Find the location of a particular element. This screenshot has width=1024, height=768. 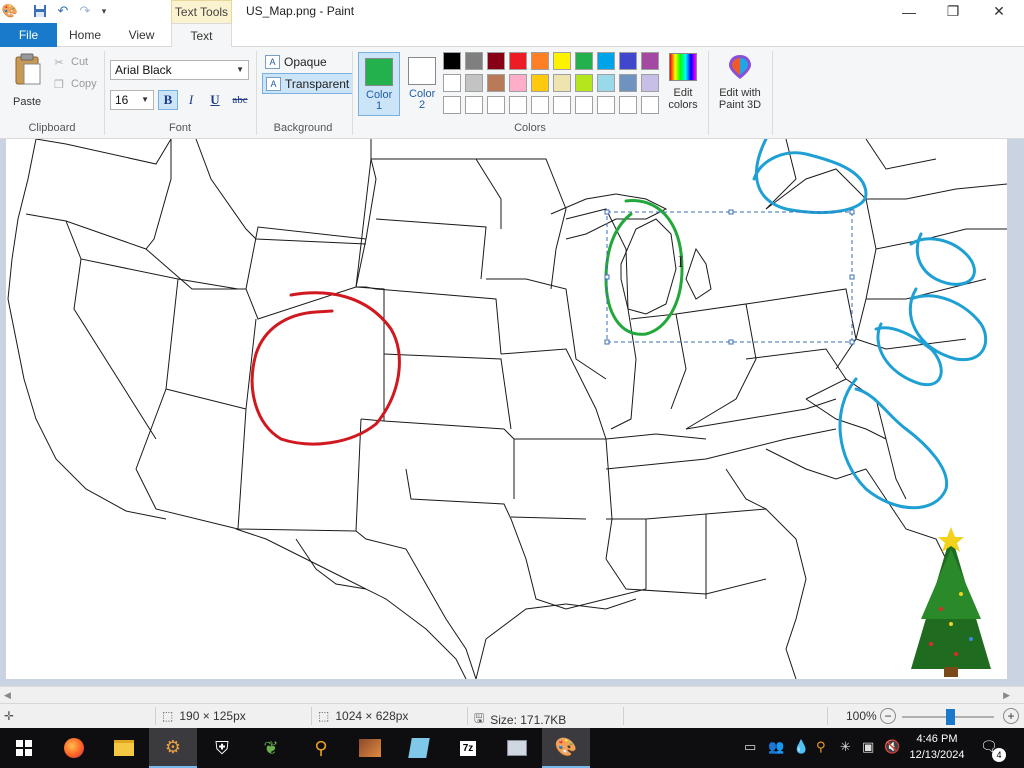

network-icon: ▣ is located at coordinates (868, 747).